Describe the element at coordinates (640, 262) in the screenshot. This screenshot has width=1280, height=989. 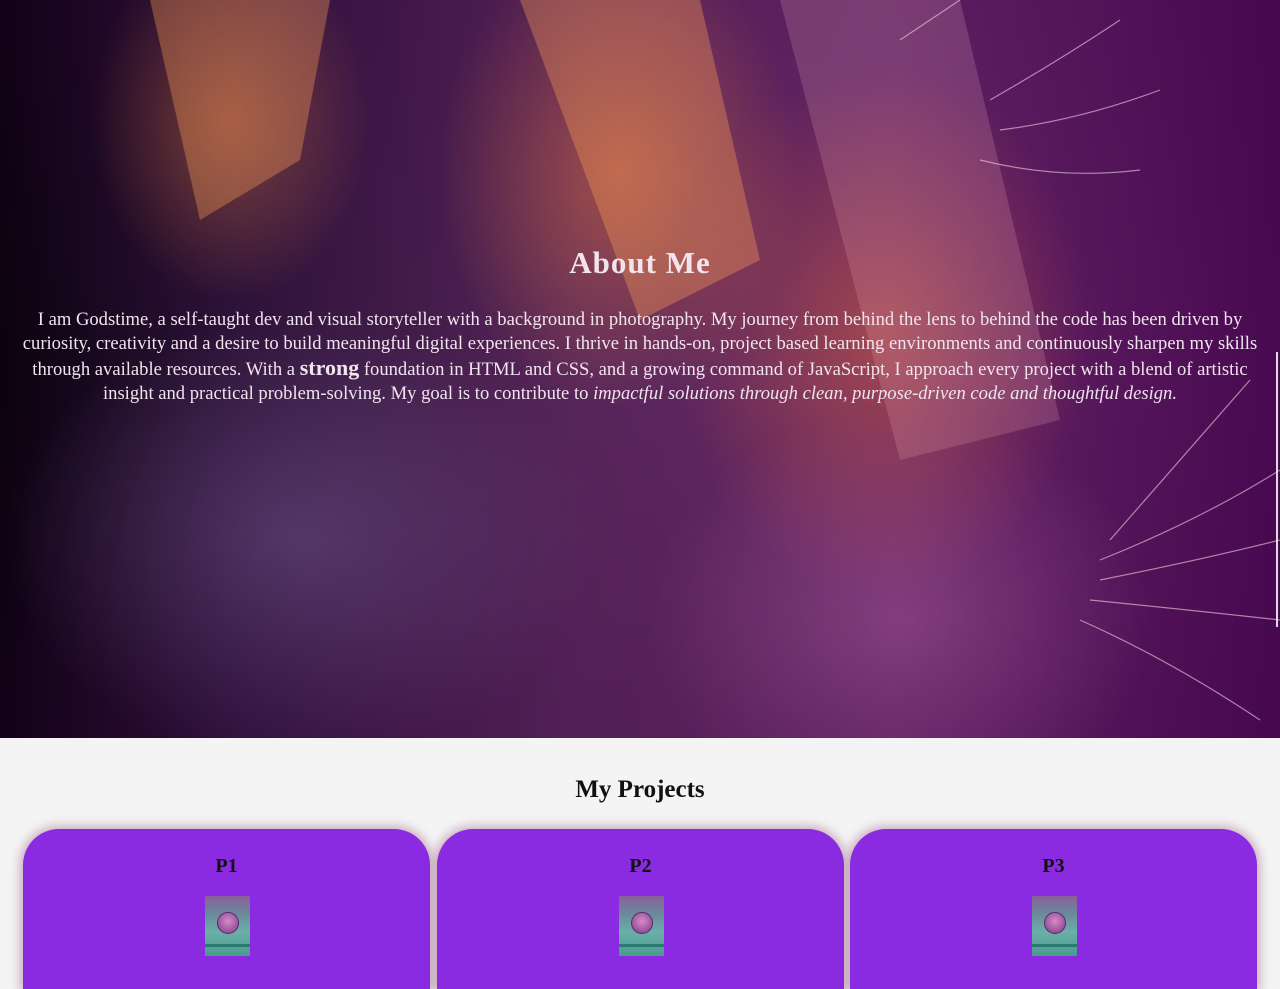
I see `about-heading: About Me` at that location.